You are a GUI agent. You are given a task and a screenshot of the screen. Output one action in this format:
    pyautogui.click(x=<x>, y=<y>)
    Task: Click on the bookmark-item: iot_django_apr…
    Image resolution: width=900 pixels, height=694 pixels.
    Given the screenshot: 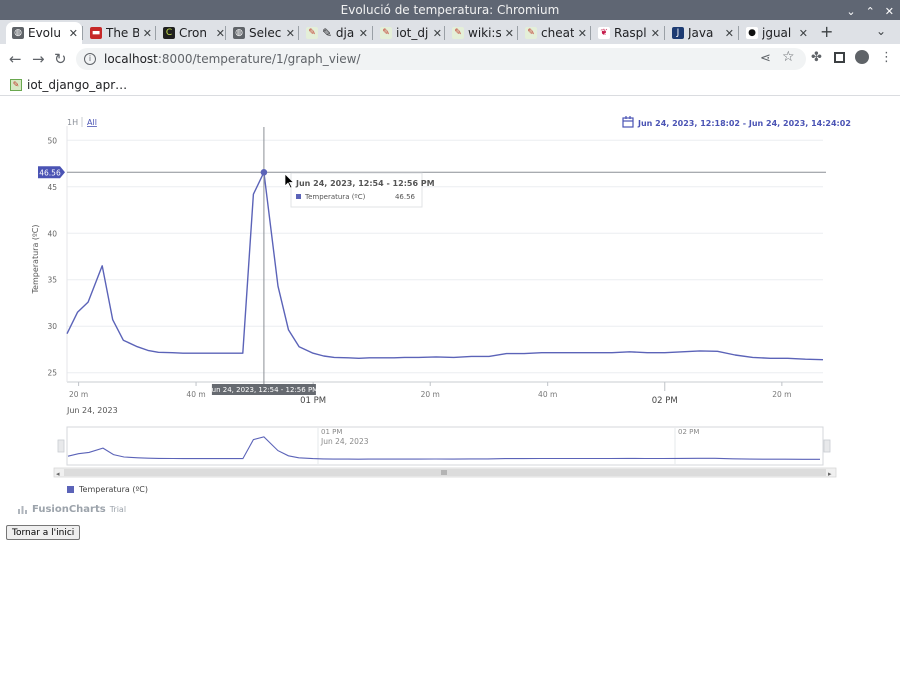 What is the action you would take?
    pyautogui.click(x=77, y=85)
    